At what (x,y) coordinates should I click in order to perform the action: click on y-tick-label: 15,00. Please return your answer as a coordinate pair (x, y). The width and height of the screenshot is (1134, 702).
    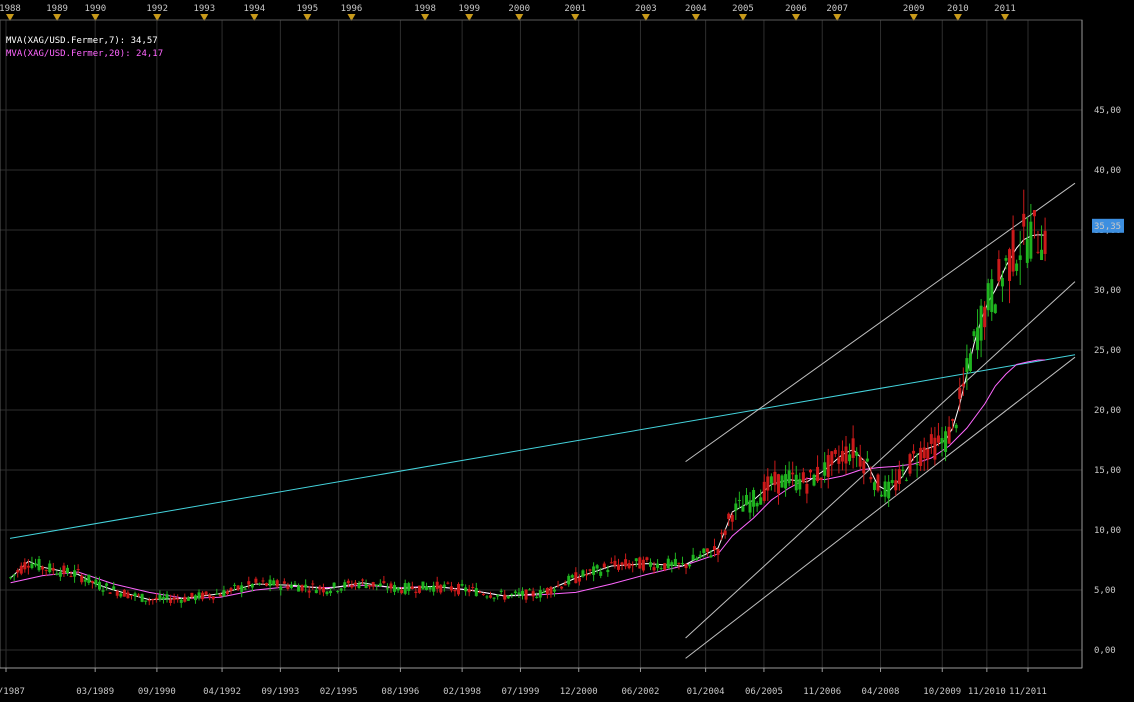
    Looking at the image, I should click on (1107, 471).